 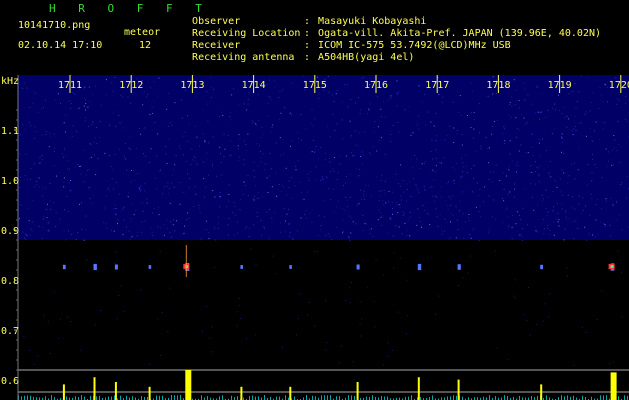 I want to click on meteor-counter-bar, so click(x=357, y=391).